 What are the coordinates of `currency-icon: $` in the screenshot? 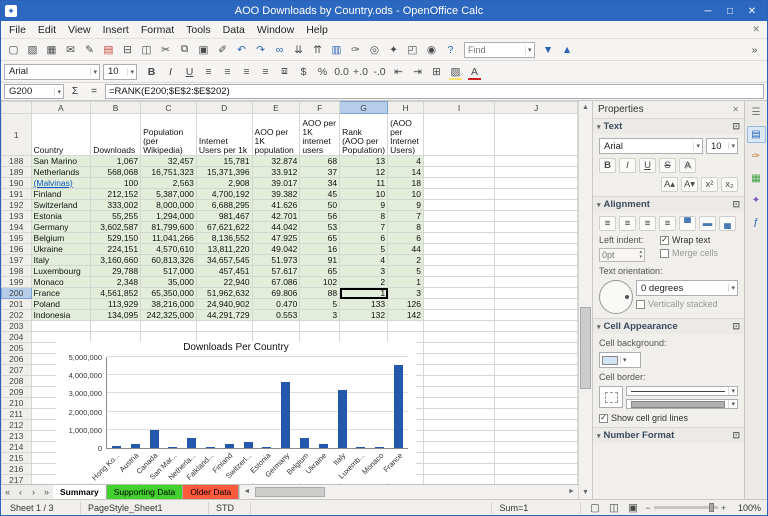 It's located at (303, 72).